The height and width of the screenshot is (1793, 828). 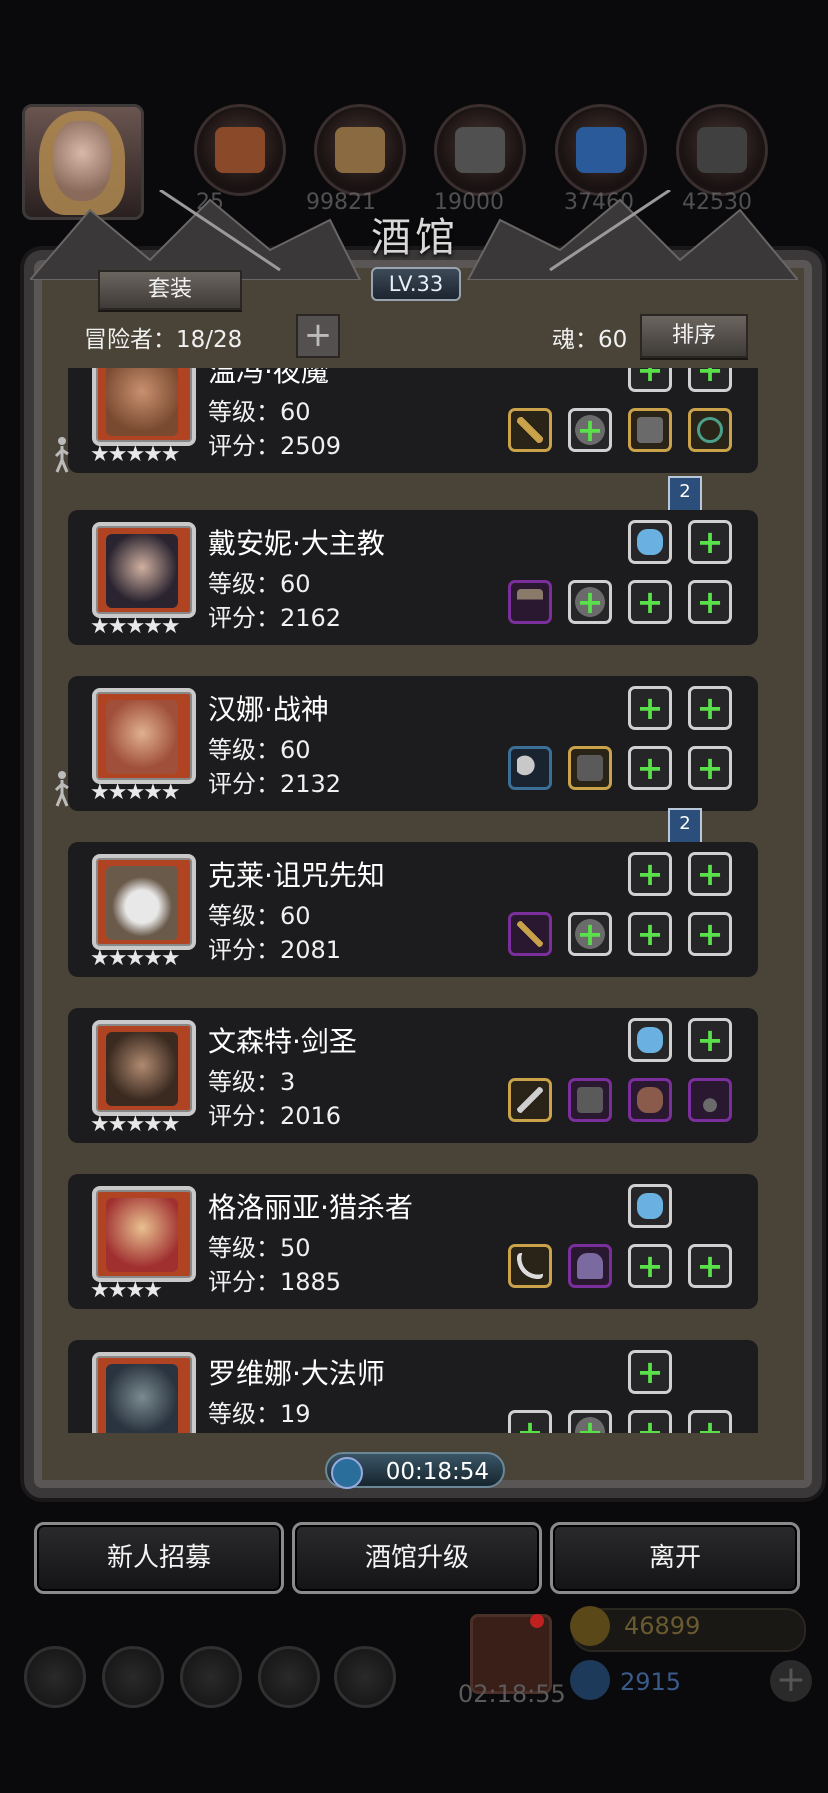 I want to click on stone-resource-icon, so click(x=722, y=150).